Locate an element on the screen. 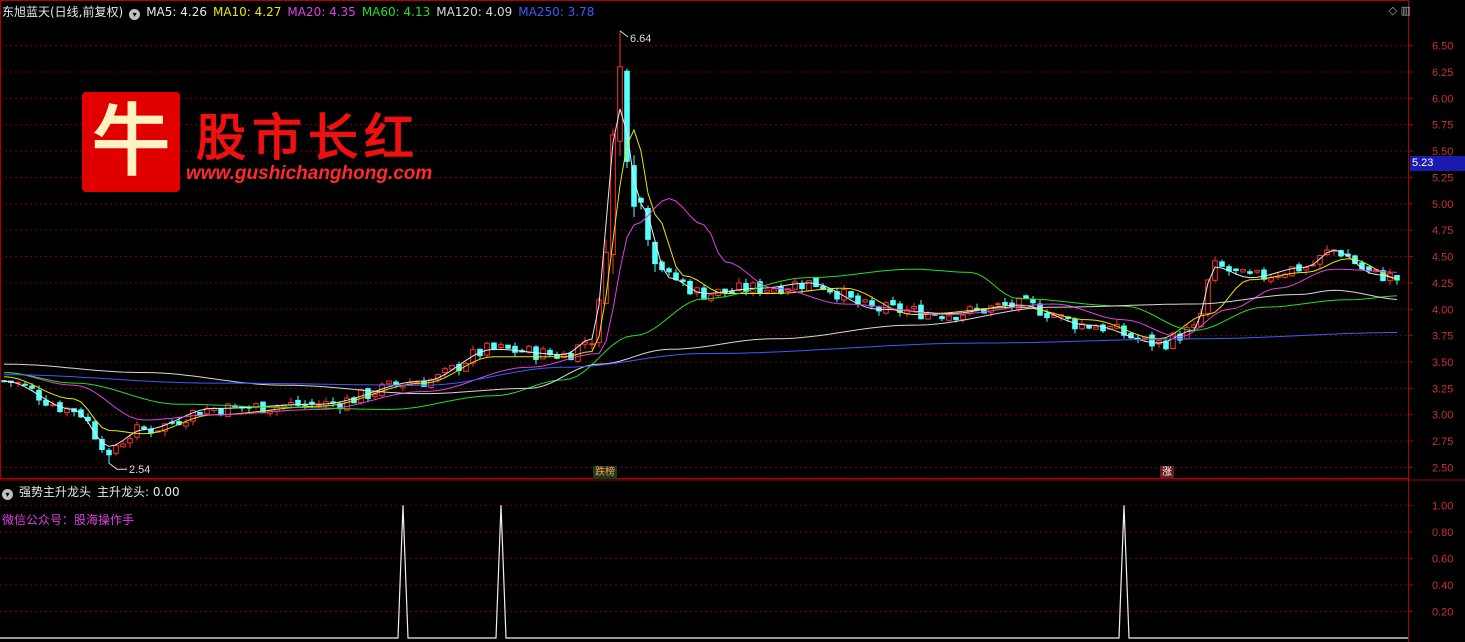 The width and height of the screenshot is (1465, 642). diamond-icon: ◇ is located at coordinates (1393, 10).